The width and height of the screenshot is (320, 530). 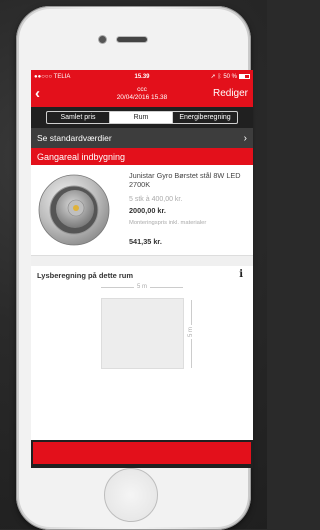 I want to click on room-width-label: 5 m, so click(x=141, y=287).